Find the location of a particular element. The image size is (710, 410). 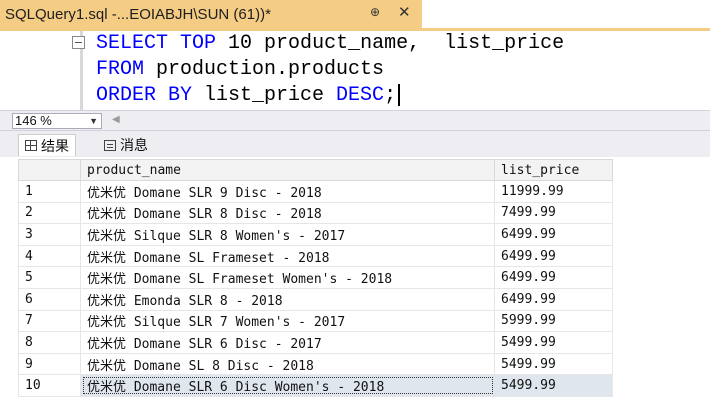

close-icon: ✕ is located at coordinates (404, 12).